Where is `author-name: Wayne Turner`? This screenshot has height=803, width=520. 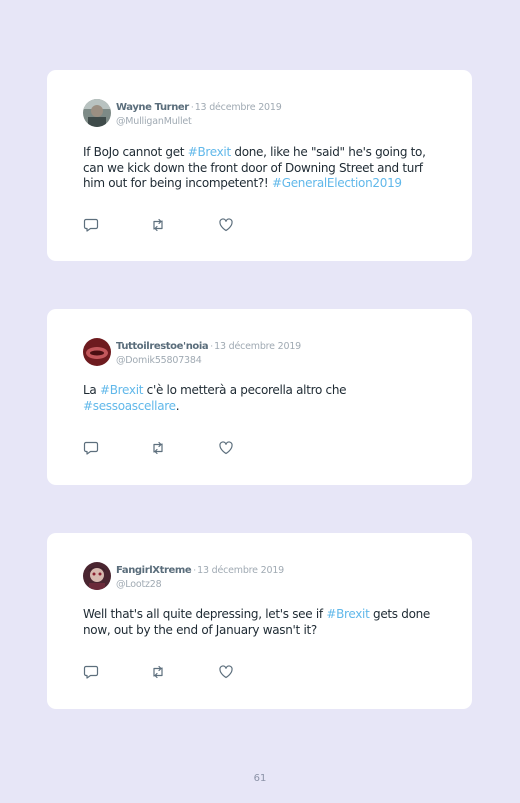 author-name: Wayne Turner is located at coordinates (152, 107).